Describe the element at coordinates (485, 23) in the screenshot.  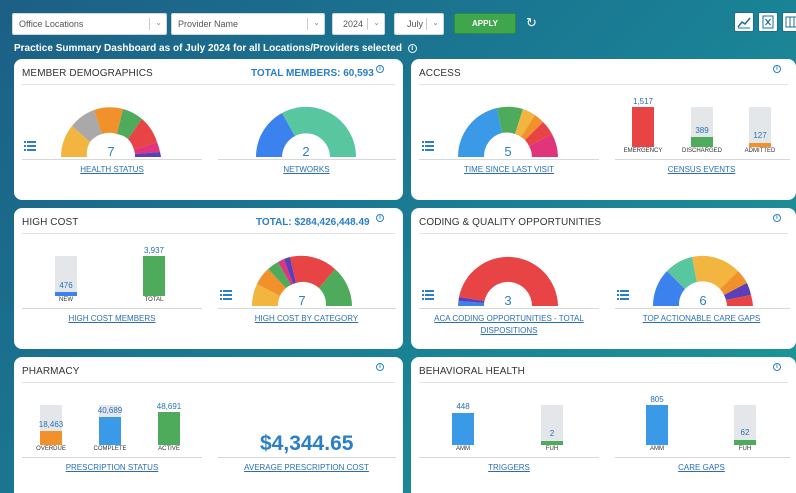
I see `apply-button: APPLY` at that location.